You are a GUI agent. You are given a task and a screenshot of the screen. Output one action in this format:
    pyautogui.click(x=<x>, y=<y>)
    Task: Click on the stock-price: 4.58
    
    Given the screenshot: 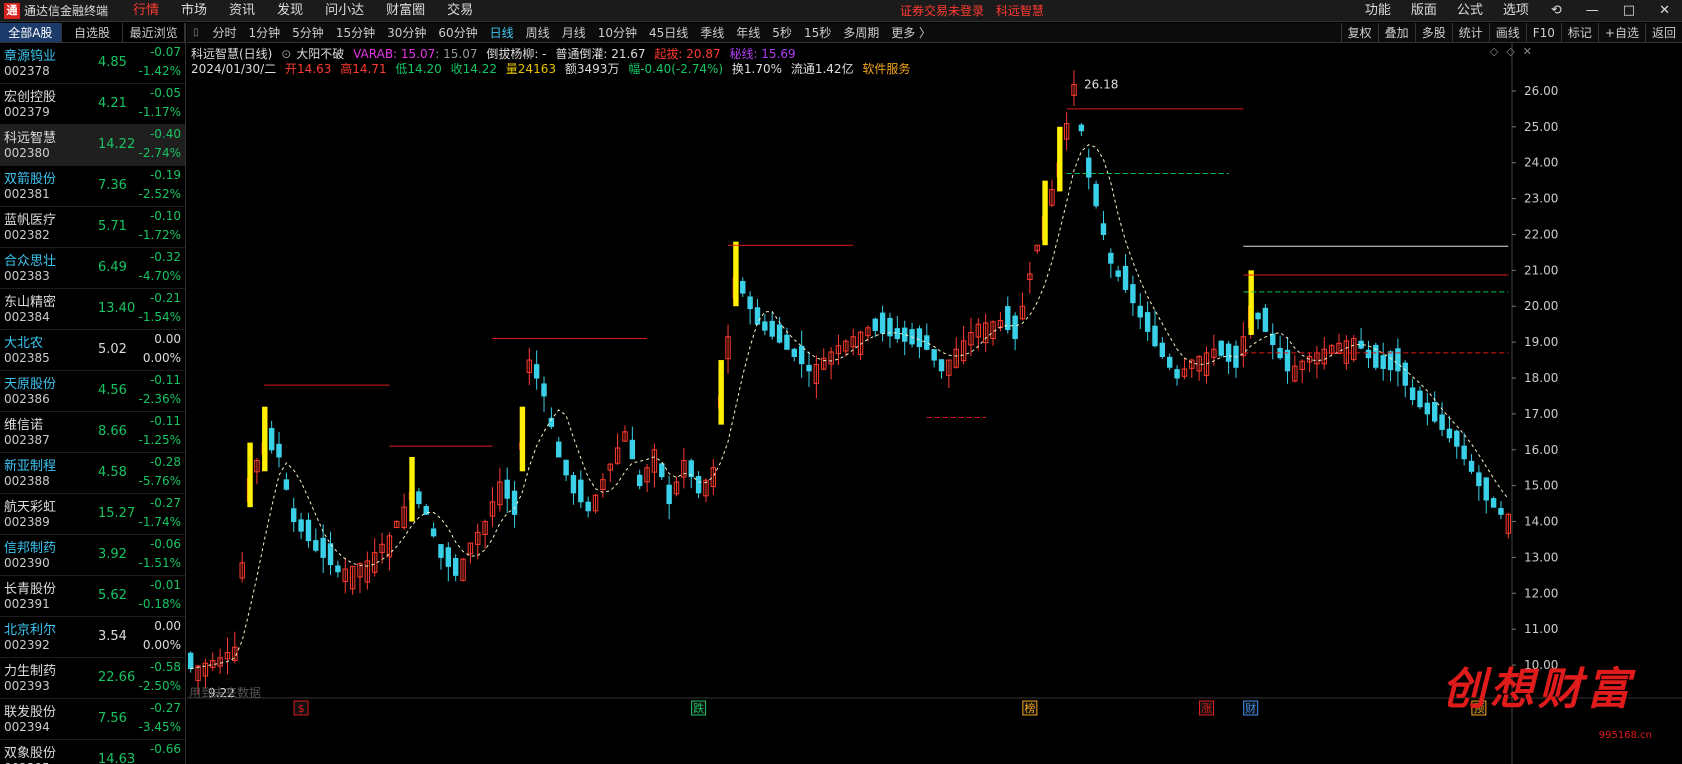 What is the action you would take?
    pyautogui.click(x=112, y=472)
    